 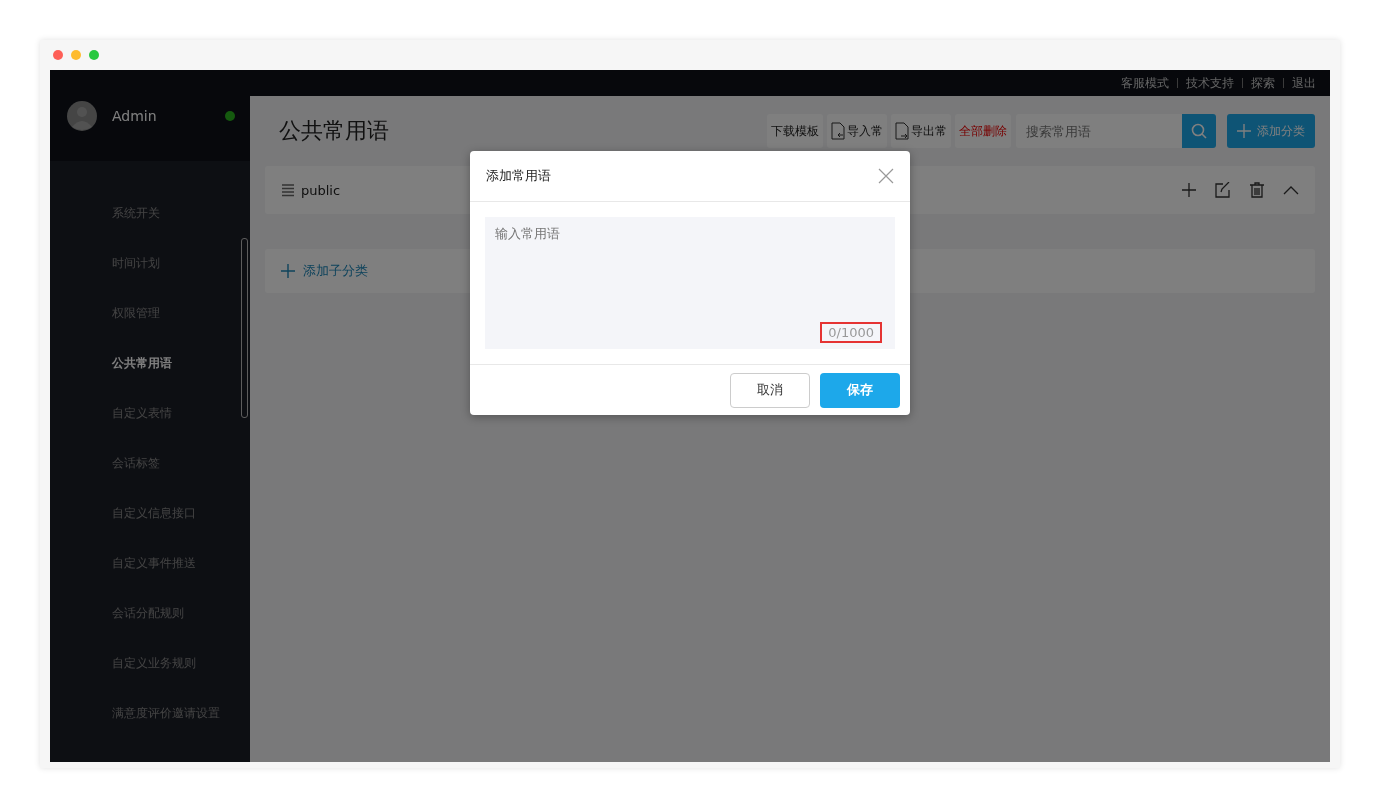 I want to click on user-name: Admin, so click(x=135, y=115).